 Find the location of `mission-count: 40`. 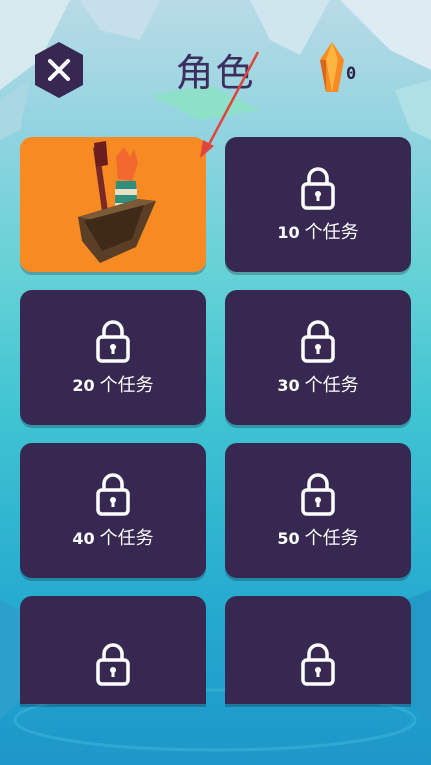

mission-count: 40 is located at coordinates (83, 538).